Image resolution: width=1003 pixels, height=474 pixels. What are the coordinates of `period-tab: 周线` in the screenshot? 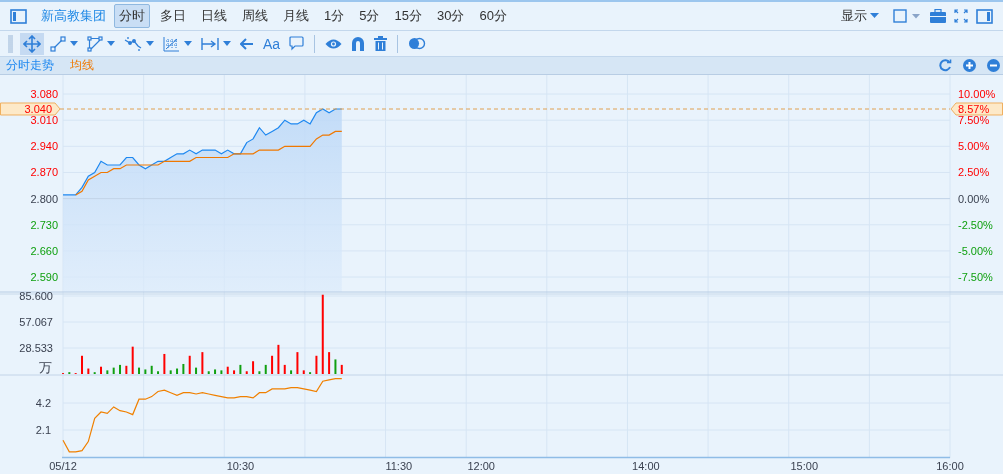 It's located at (255, 16).